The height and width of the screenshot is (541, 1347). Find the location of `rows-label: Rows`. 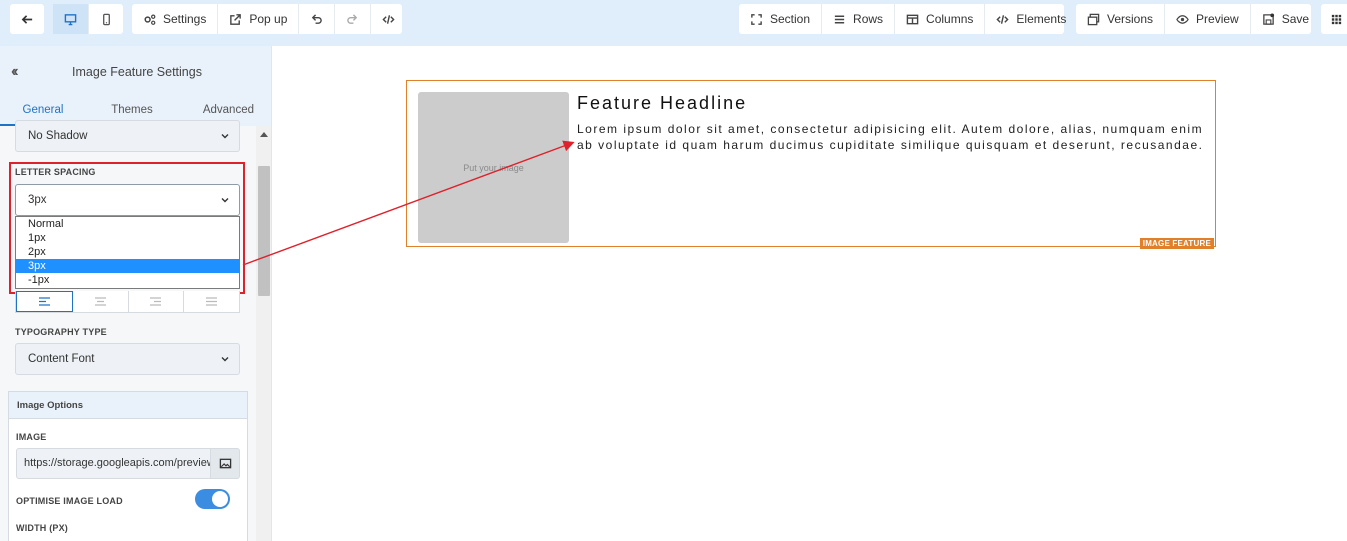

rows-label: Rows is located at coordinates (868, 19).